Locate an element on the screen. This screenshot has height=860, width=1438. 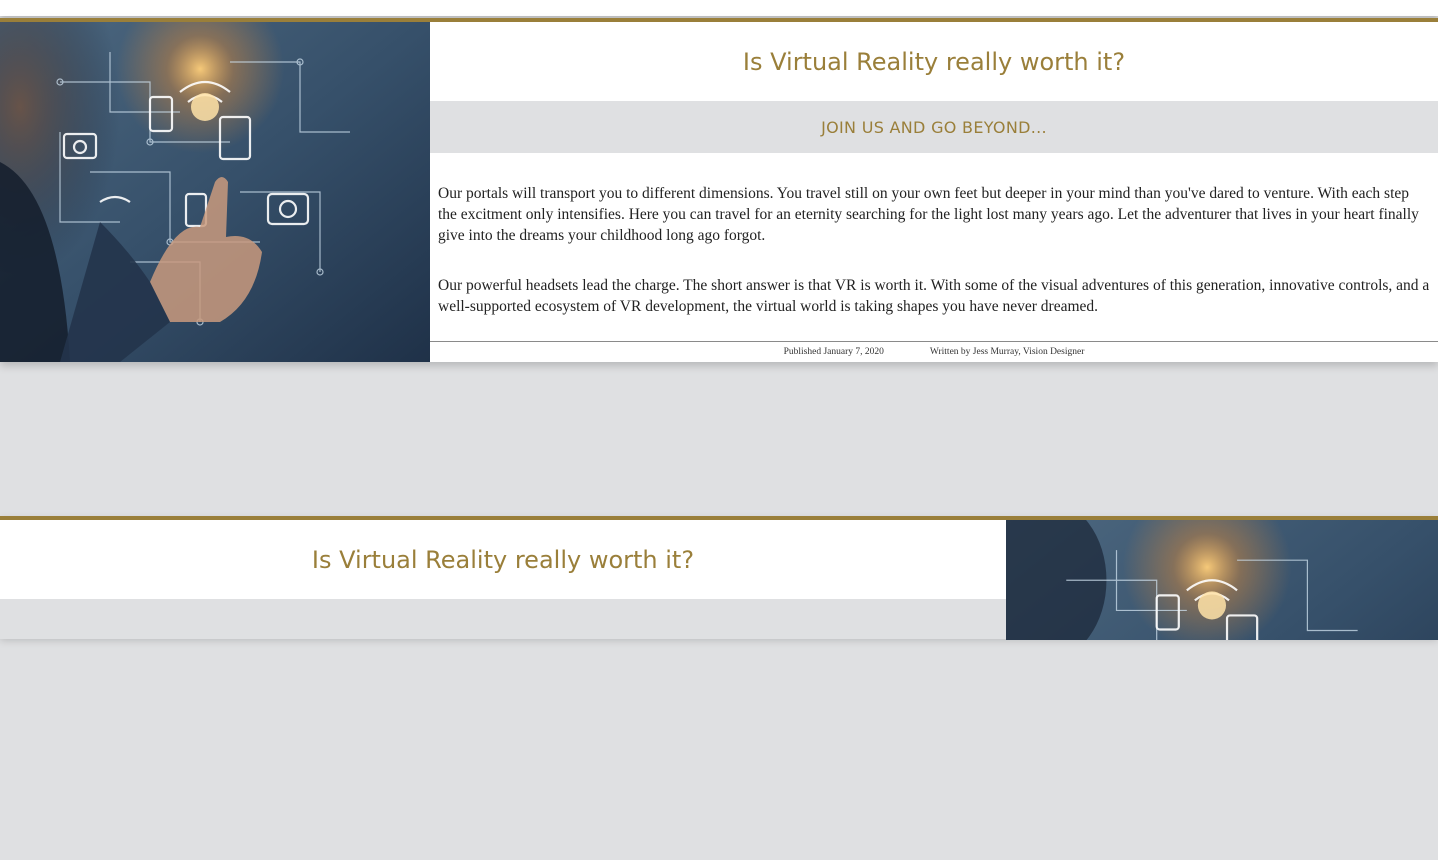
article-content: Is Virtual Reality really worth it? is located at coordinates (503, 580).